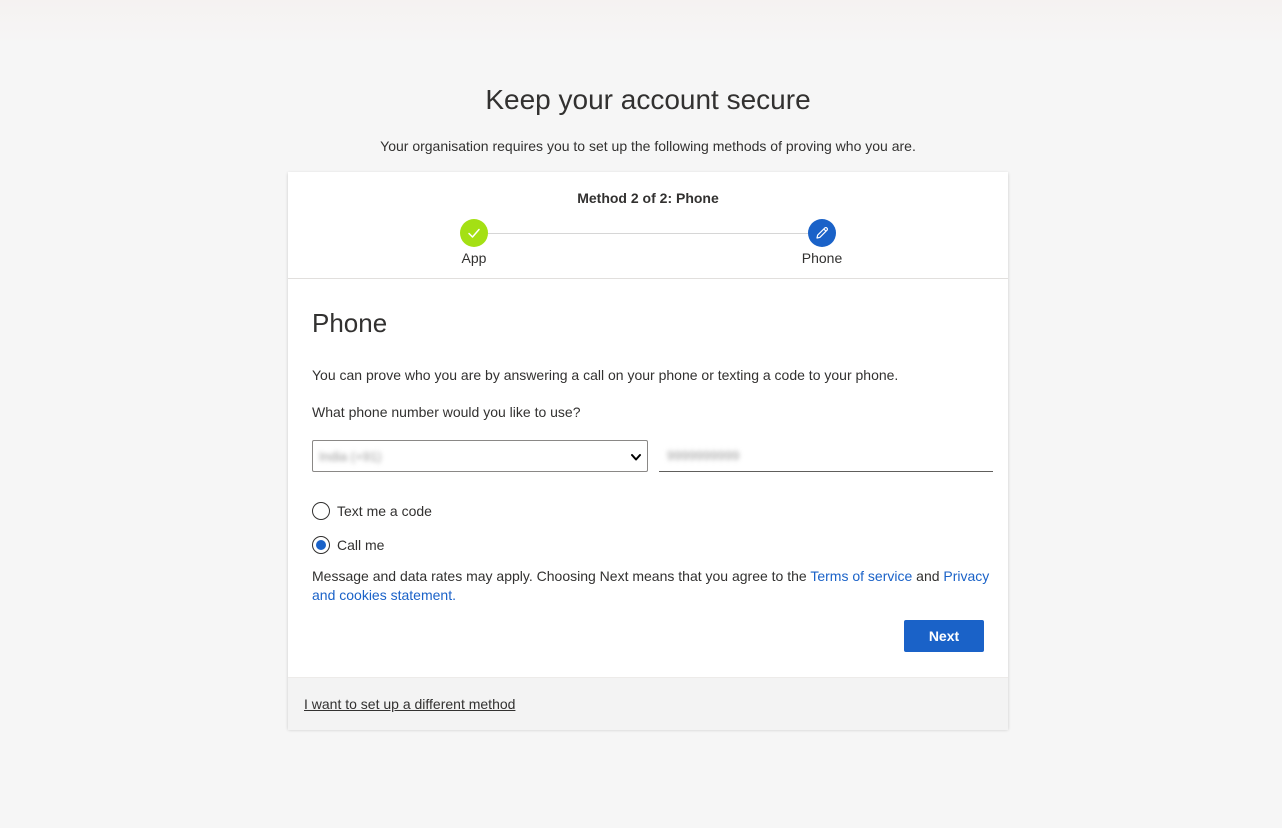 The height and width of the screenshot is (828, 1282). I want to click on terms-of-service-link: Terms of service, so click(861, 576).